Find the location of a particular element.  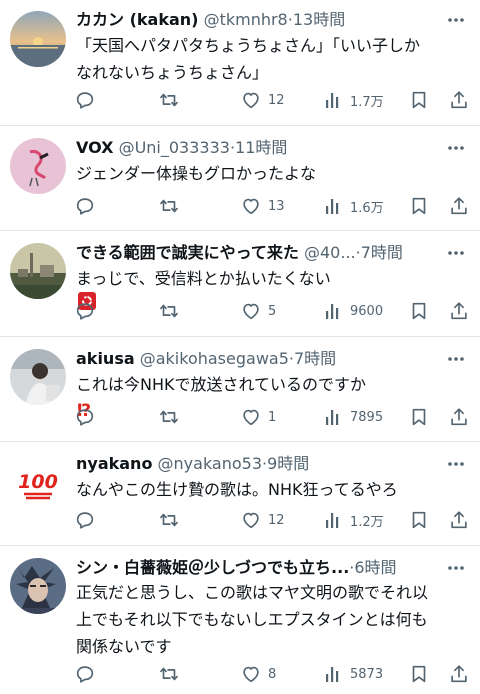

anime-avatar is located at coordinates (38, 586).